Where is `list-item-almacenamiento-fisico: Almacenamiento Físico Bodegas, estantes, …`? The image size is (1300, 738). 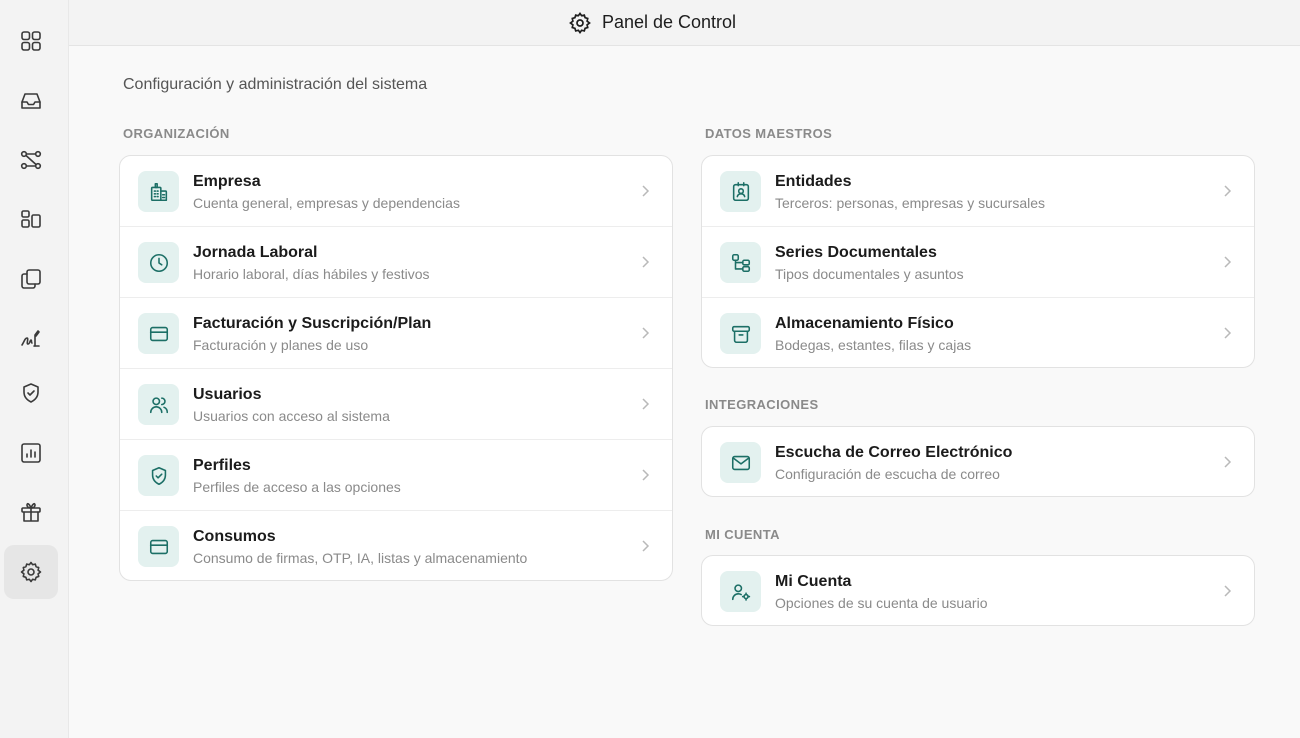
list-item-almacenamiento-fisico: Almacenamiento Físico Bodegas, estantes, … is located at coordinates (978, 332).